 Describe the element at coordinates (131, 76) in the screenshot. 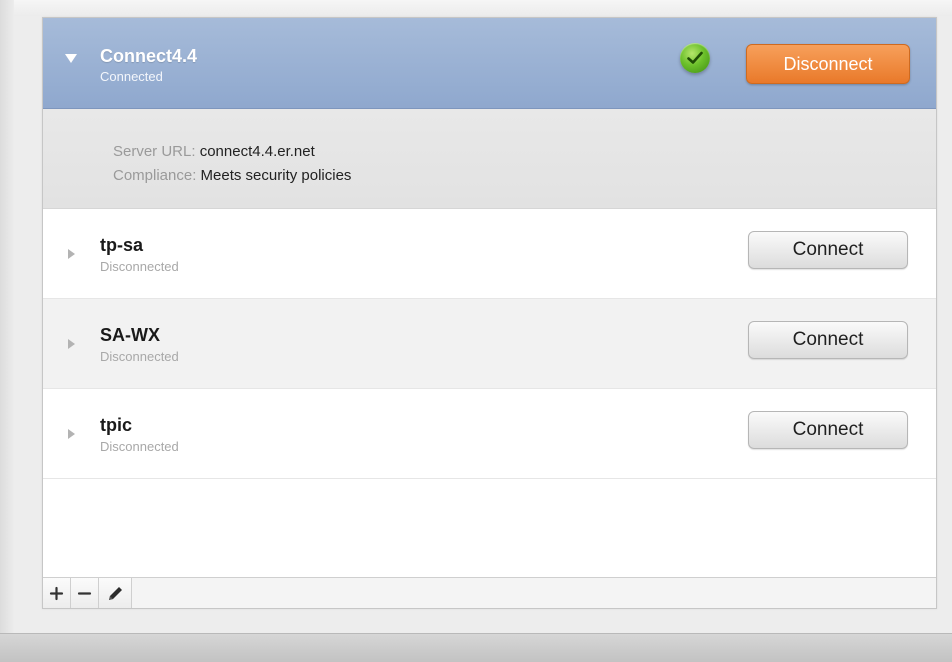

I see `active-connection-status: Connected` at that location.